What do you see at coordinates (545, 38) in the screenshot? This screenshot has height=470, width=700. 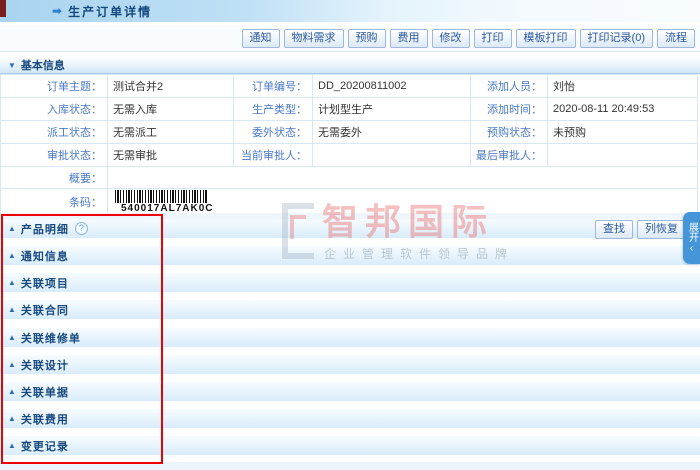 I see `template-print-button: 模板打印` at bounding box center [545, 38].